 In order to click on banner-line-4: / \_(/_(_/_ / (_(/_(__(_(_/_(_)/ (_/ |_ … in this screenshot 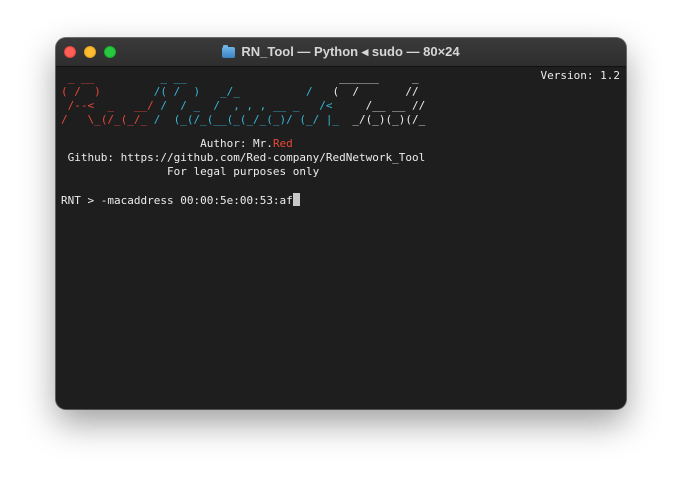, I will do `click(243, 120)`.